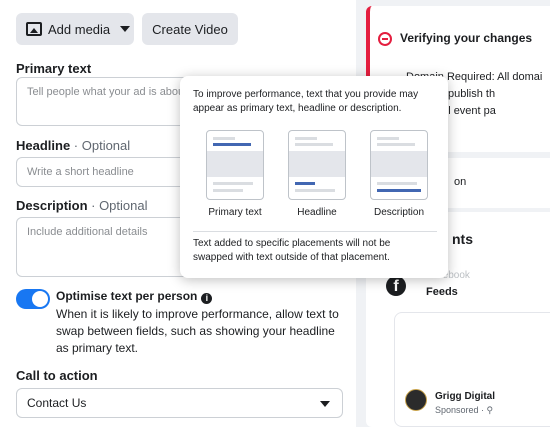  Describe the element at coordinates (79, 29) in the screenshot. I see `add-media-label: Add media` at that location.